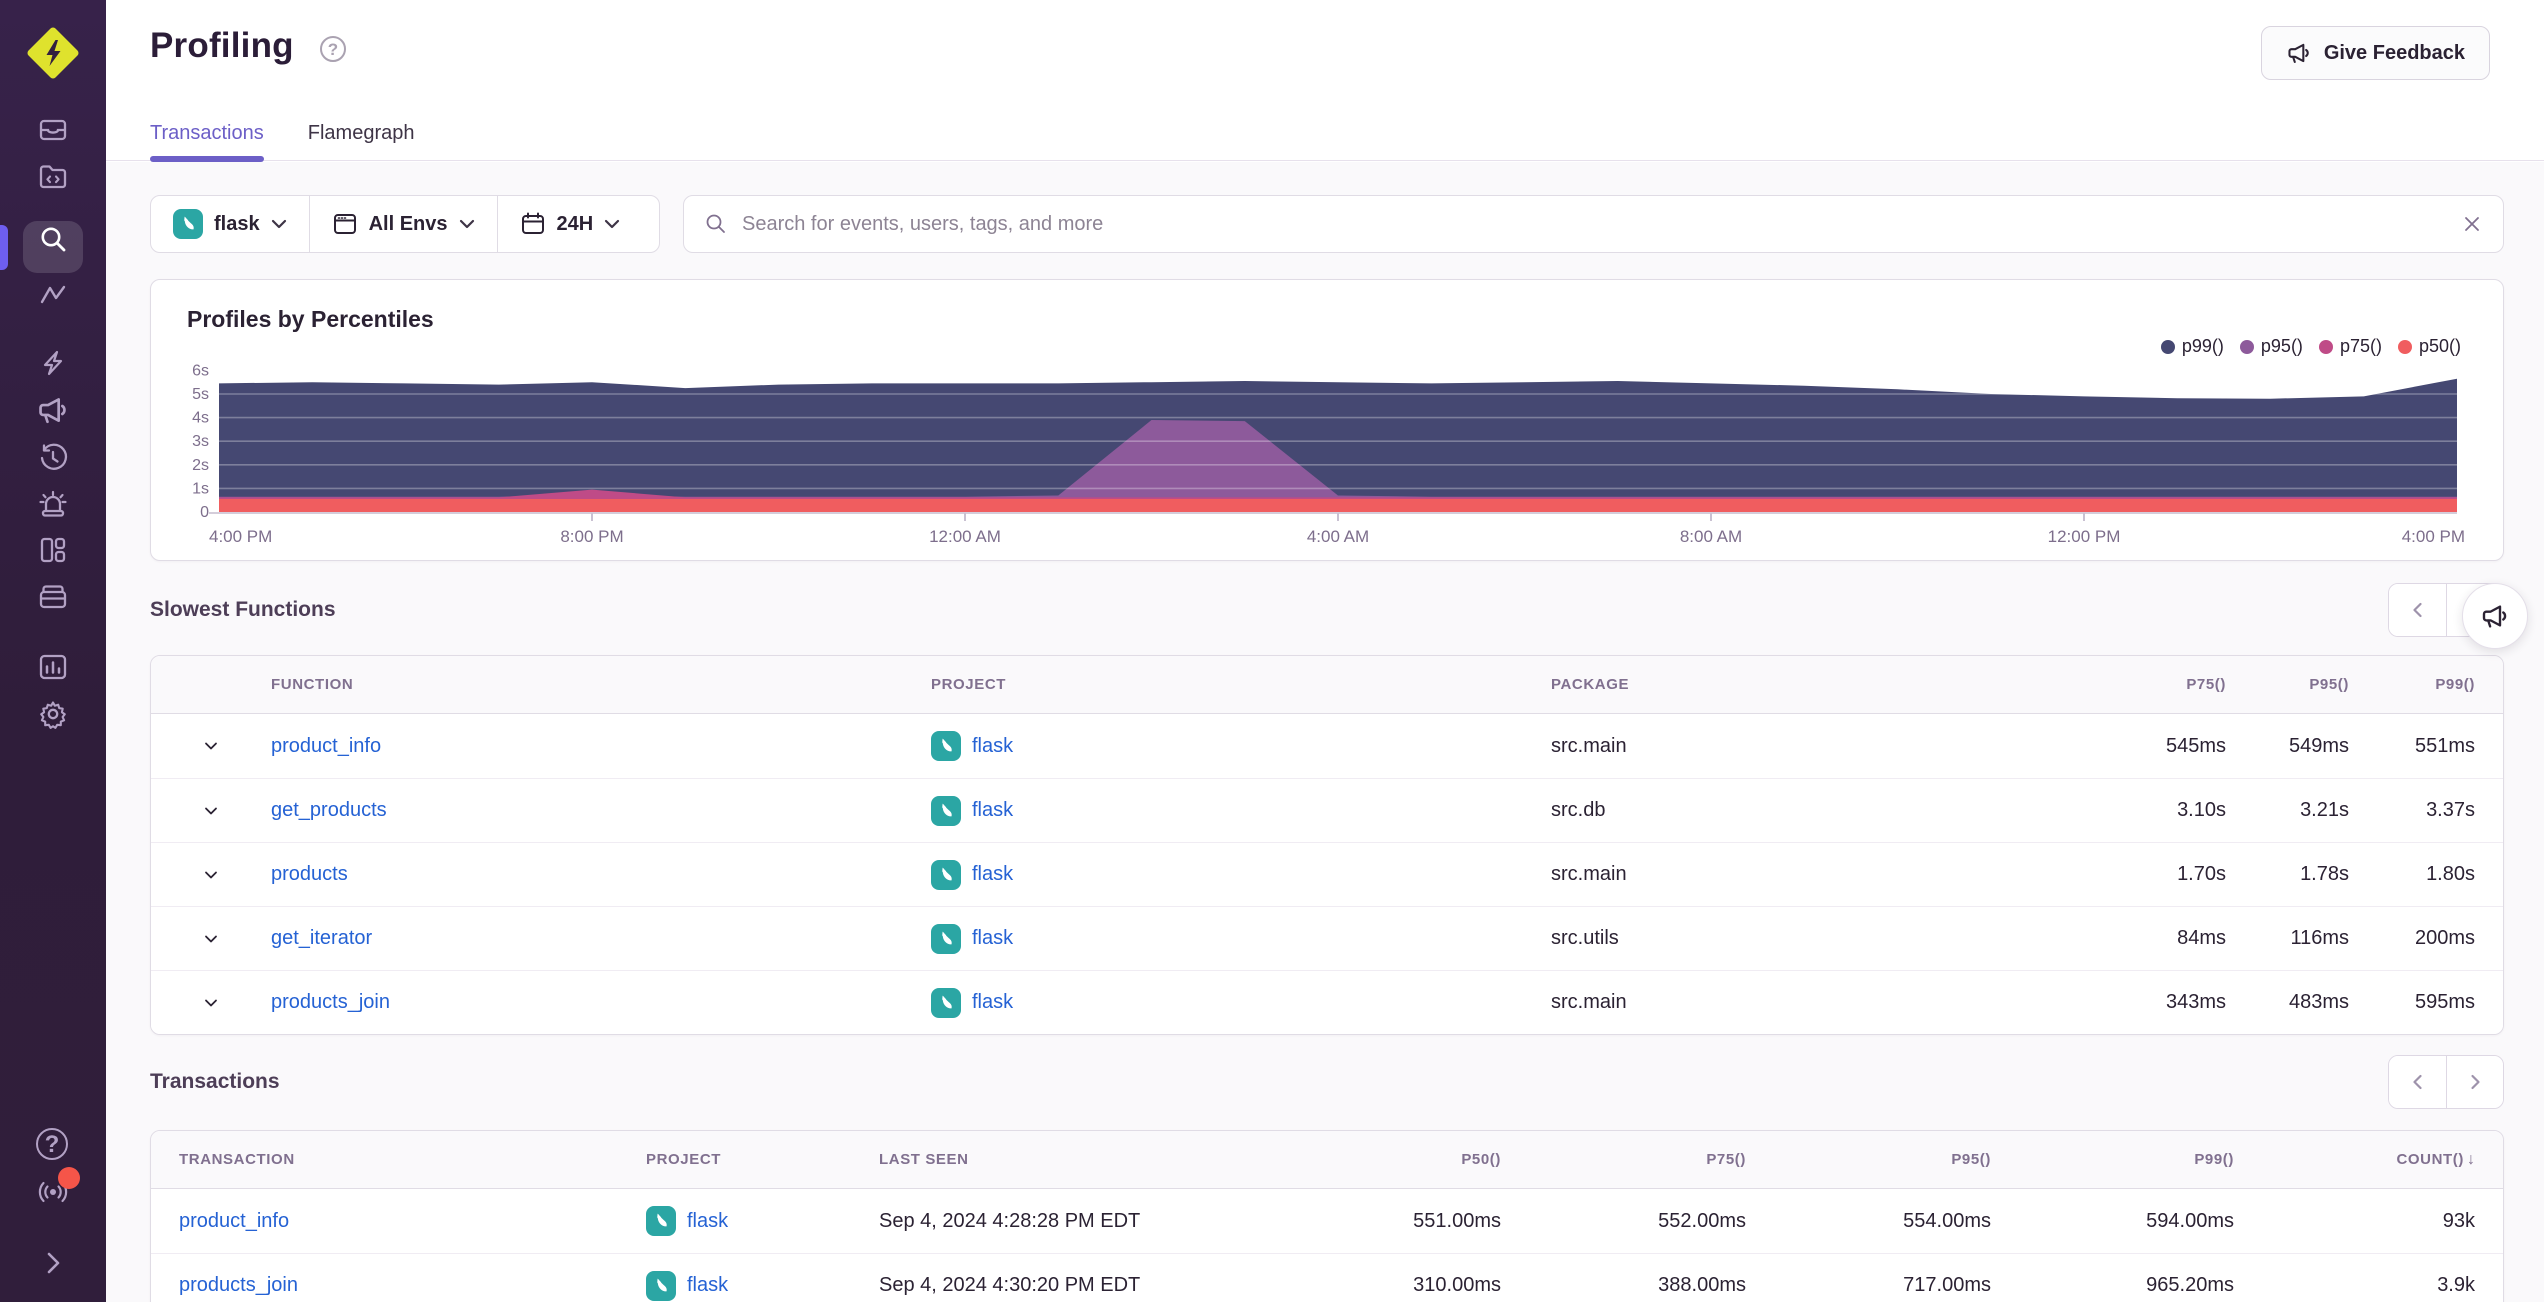  What do you see at coordinates (1327, 1082) in the screenshot?
I see `transactions-header: Transactions` at bounding box center [1327, 1082].